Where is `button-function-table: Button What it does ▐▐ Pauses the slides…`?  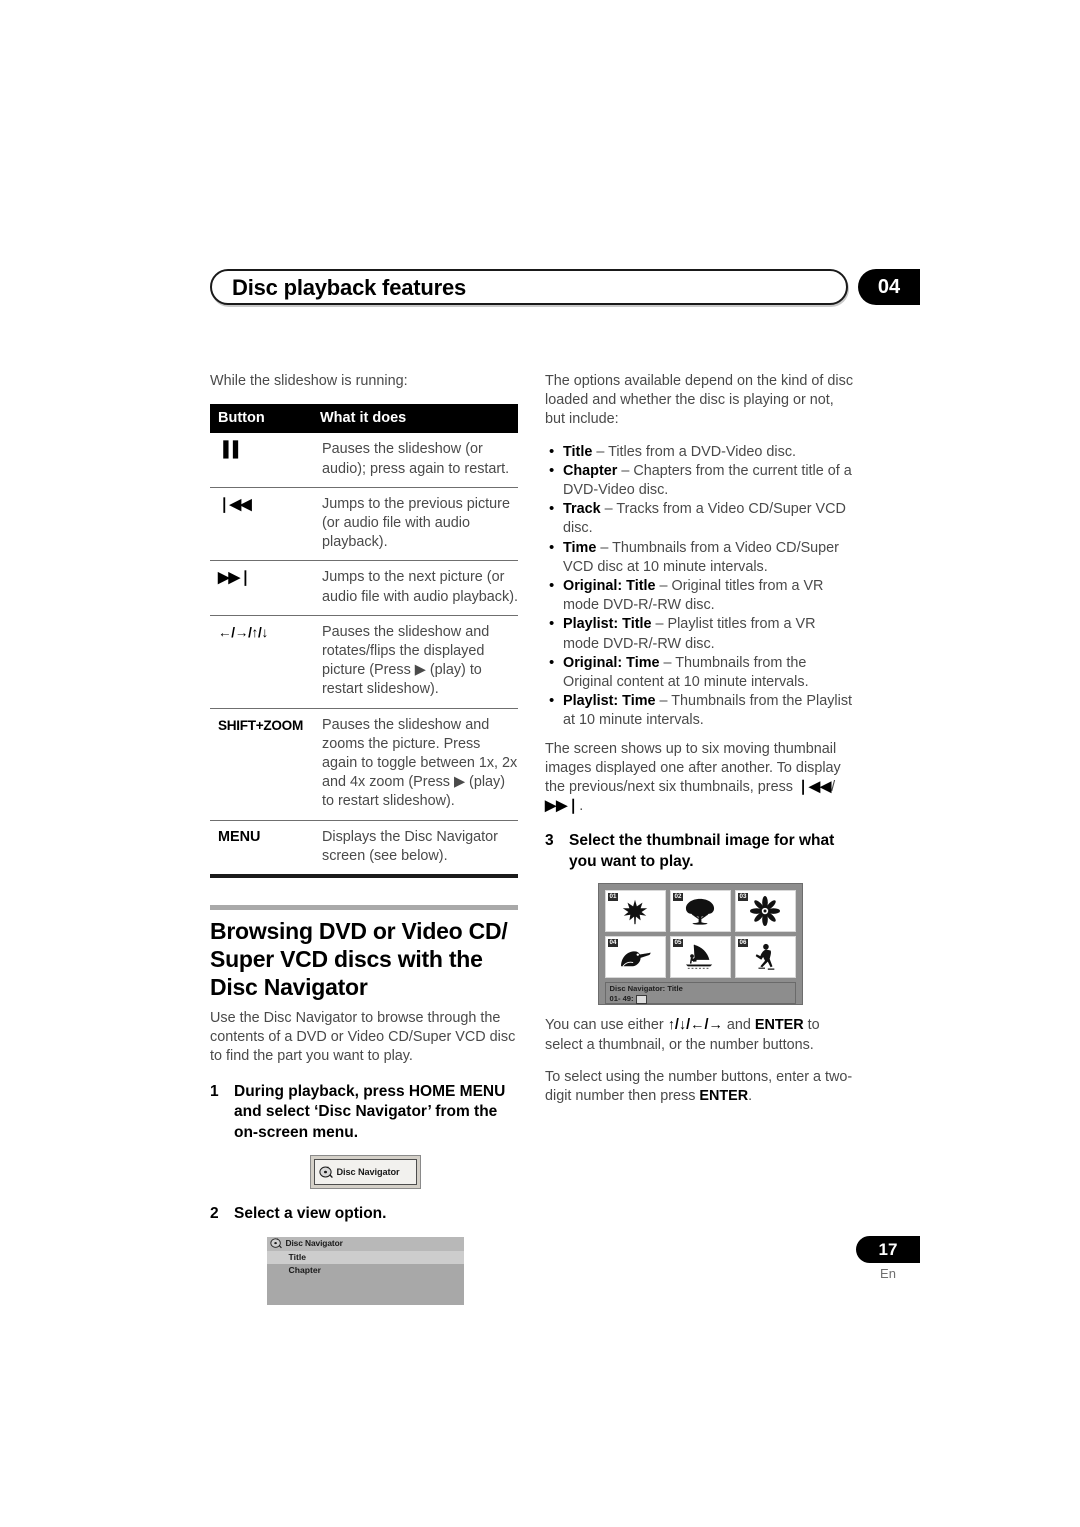
button-function-table: Button What it does ▐▐ Pauses the slides… is located at coordinates (364, 641).